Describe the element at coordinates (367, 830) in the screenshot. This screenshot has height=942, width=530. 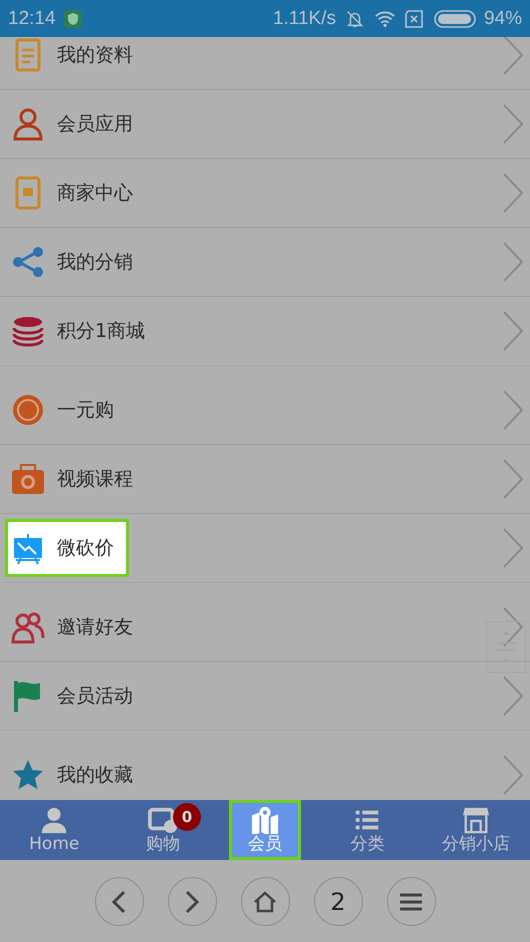
I see `nav-tab: 分类` at that location.